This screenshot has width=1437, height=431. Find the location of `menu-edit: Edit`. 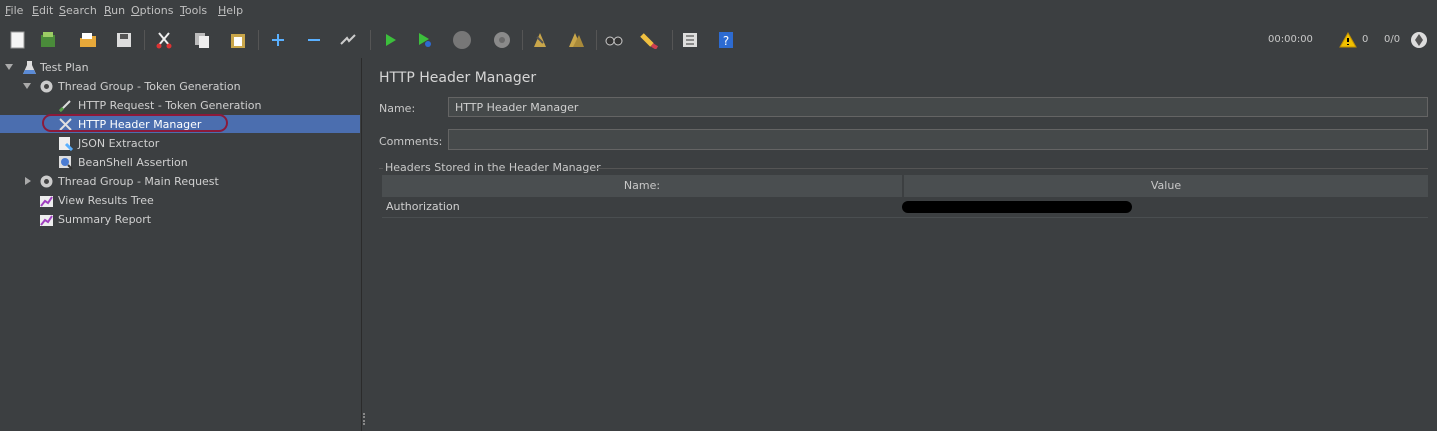

menu-edit: Edit is located at coordinates (42, 10).